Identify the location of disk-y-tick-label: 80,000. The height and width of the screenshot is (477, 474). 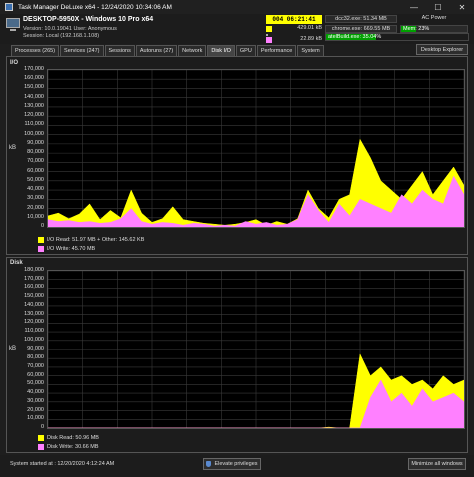
(35, 357).